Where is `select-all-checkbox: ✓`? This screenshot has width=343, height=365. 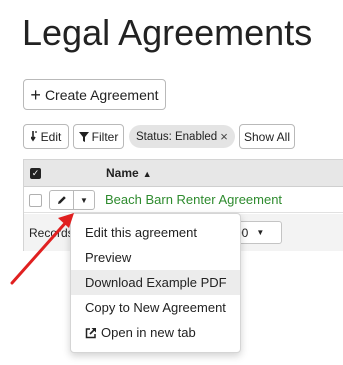 select-all-checkbox: ✓ is located at coordinates (35, 173).